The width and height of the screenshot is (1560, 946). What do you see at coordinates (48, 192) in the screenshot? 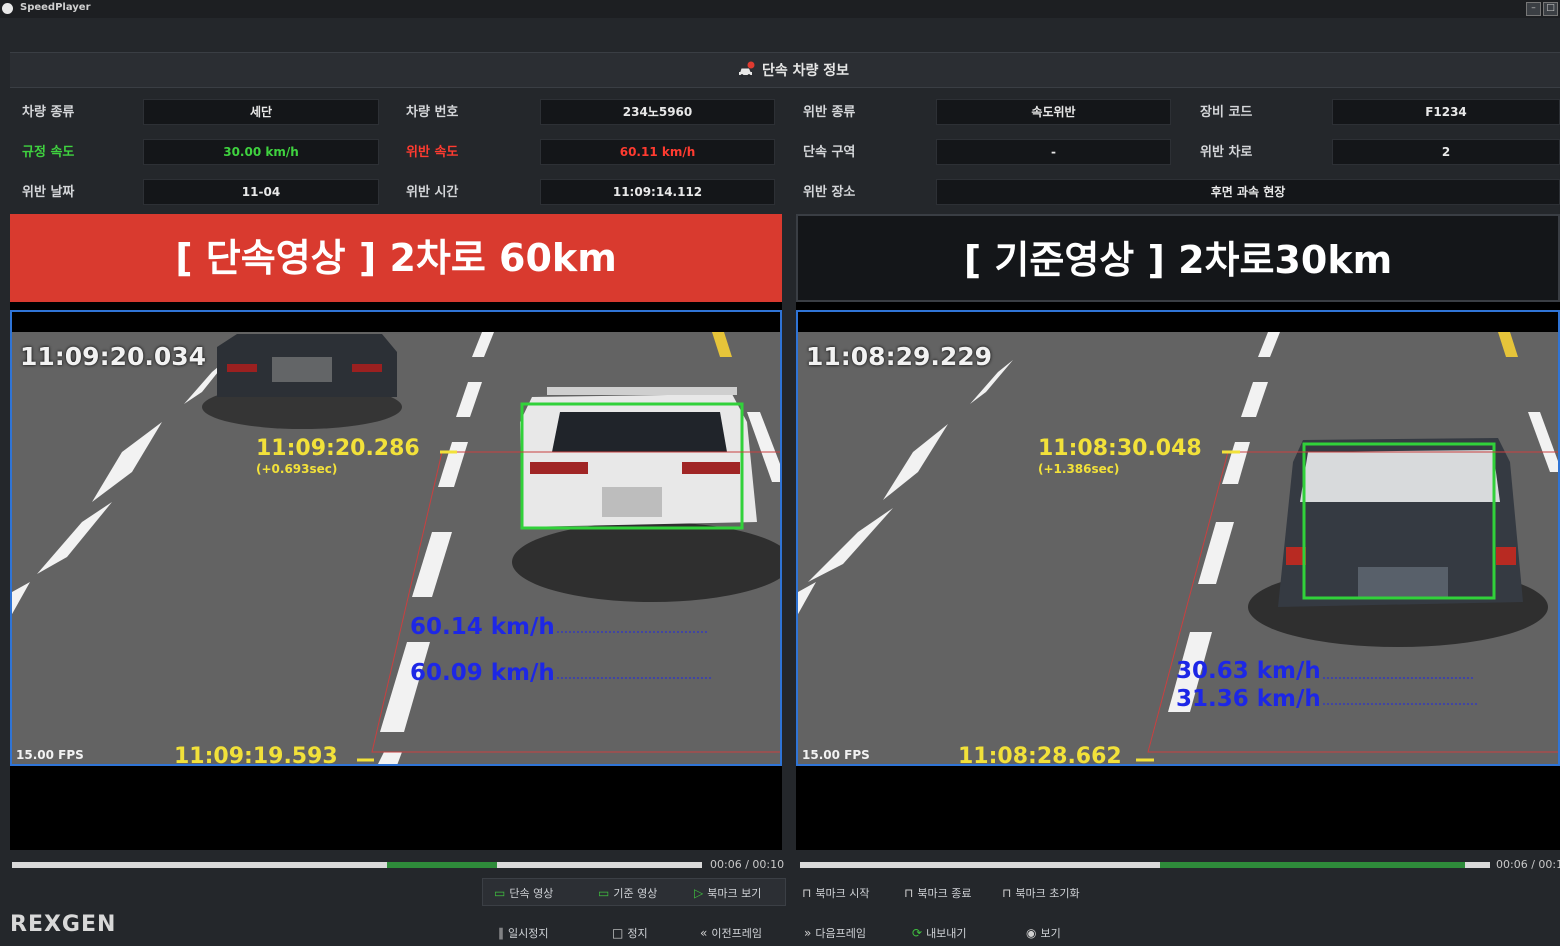
I see `date-label: 위반 날짜` at bounding box center [48, 192].